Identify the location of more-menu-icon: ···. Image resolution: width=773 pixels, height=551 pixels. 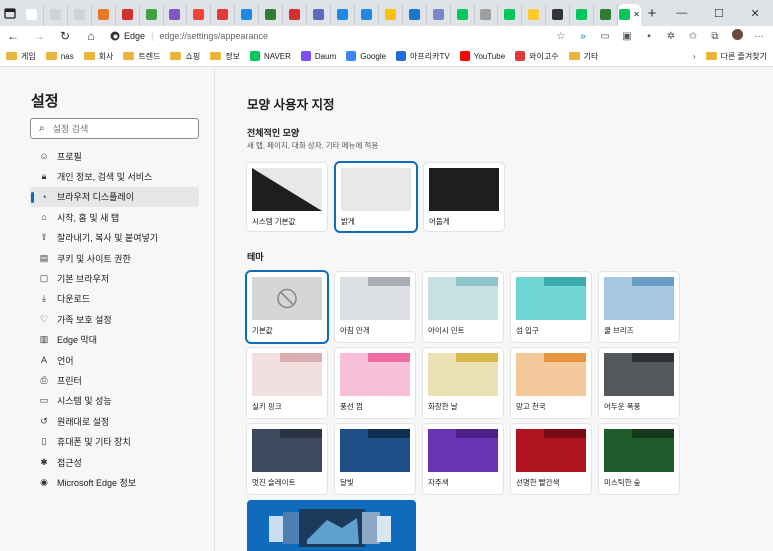
(759, 36).